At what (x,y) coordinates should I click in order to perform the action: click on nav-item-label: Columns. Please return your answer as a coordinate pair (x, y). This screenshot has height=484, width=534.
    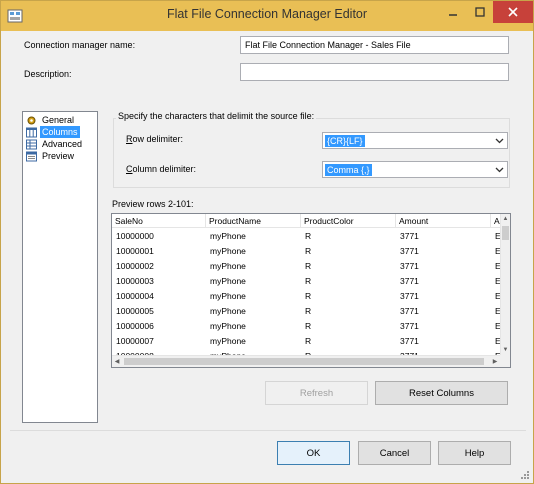
    Looking at the image, I should click on (60, 132).